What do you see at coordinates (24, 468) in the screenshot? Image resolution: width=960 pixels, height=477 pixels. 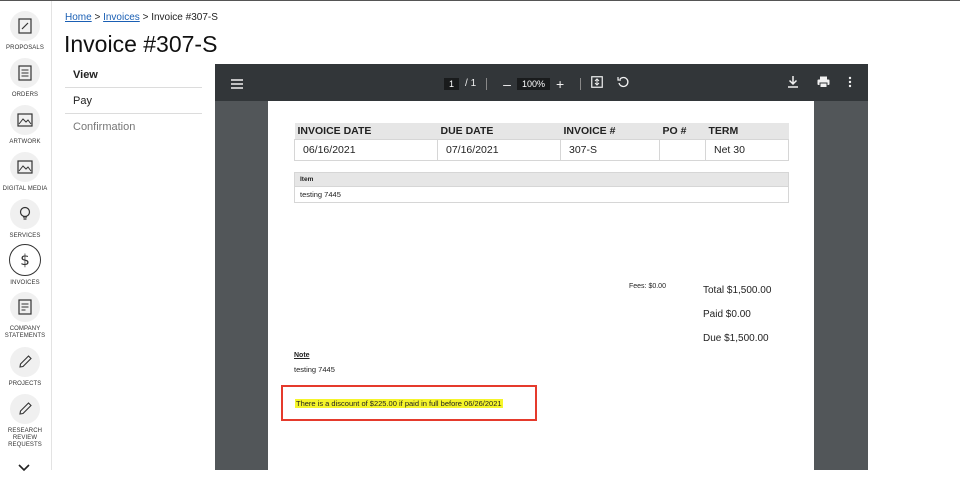 I see `chevron-down-icon` at bounding box center [24, 468].